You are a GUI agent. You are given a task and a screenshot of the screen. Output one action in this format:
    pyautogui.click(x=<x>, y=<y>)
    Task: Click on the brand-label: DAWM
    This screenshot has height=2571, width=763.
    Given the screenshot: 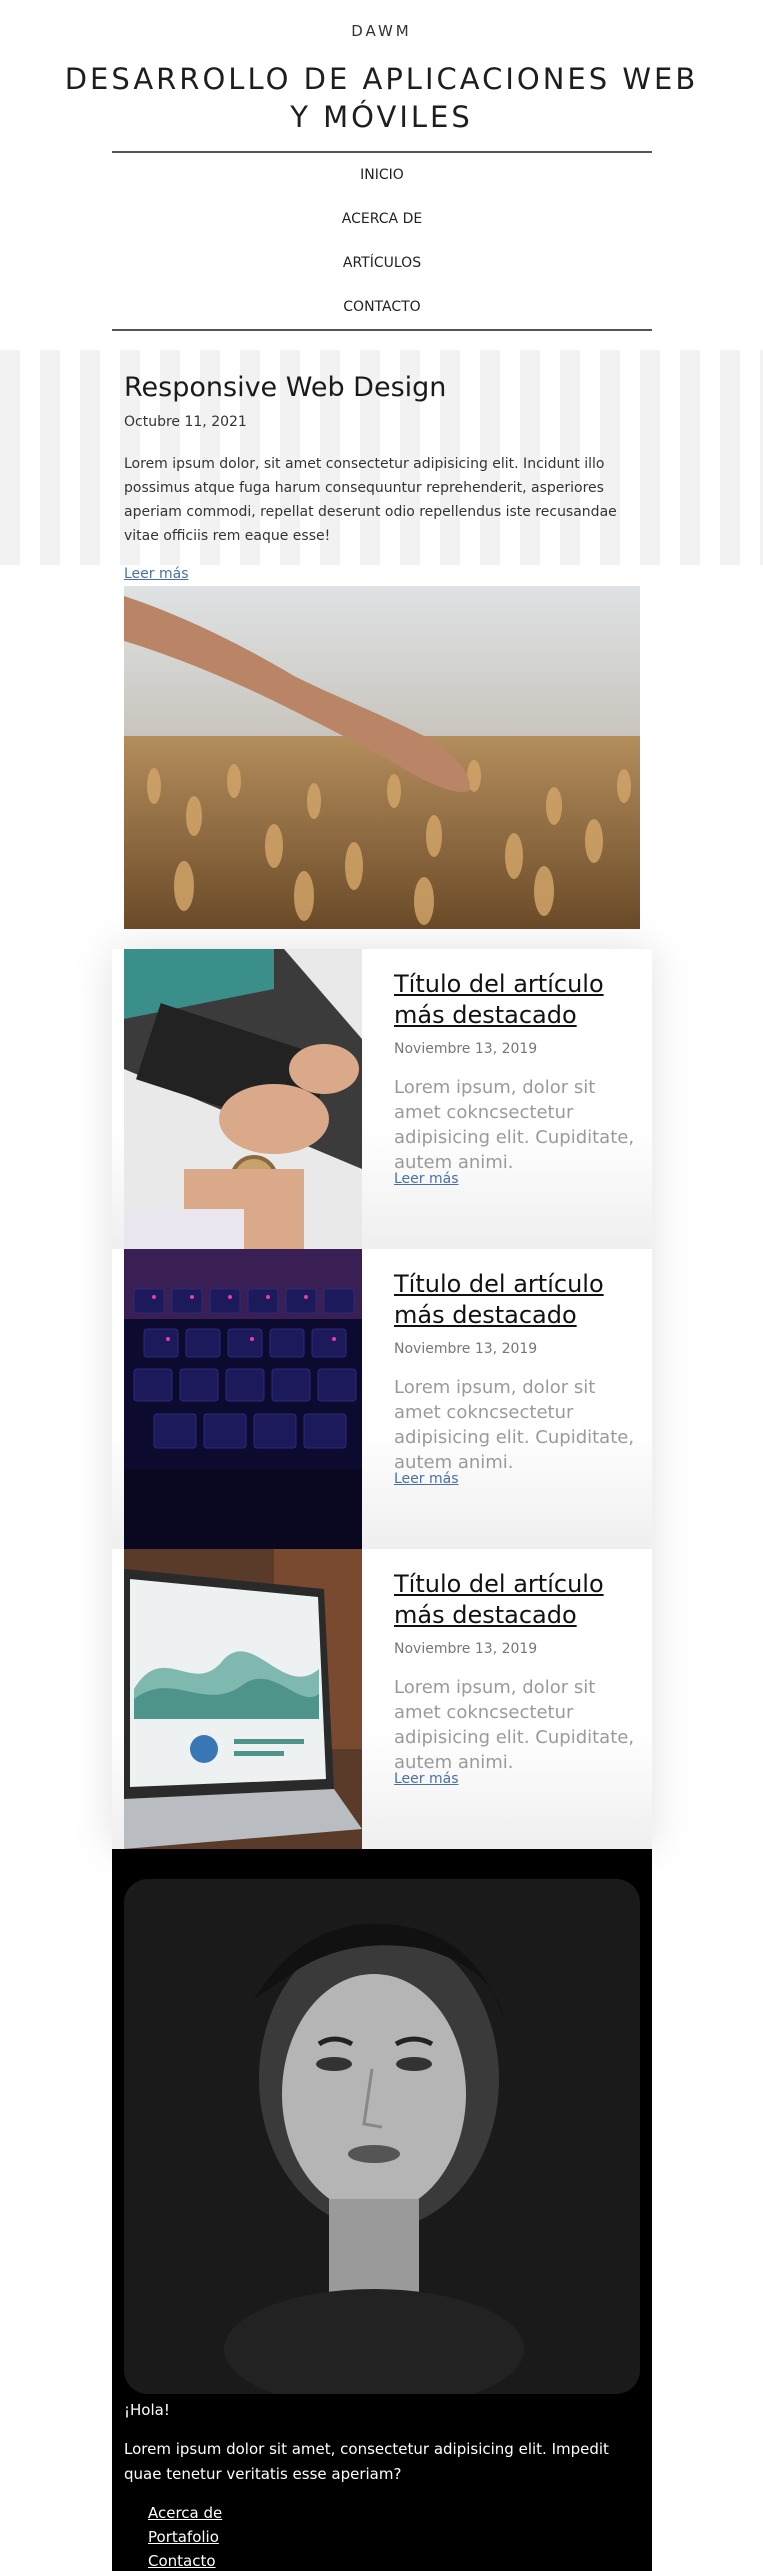 What is the action you would take?
    pyautogui.click(x=381, y=31)
    